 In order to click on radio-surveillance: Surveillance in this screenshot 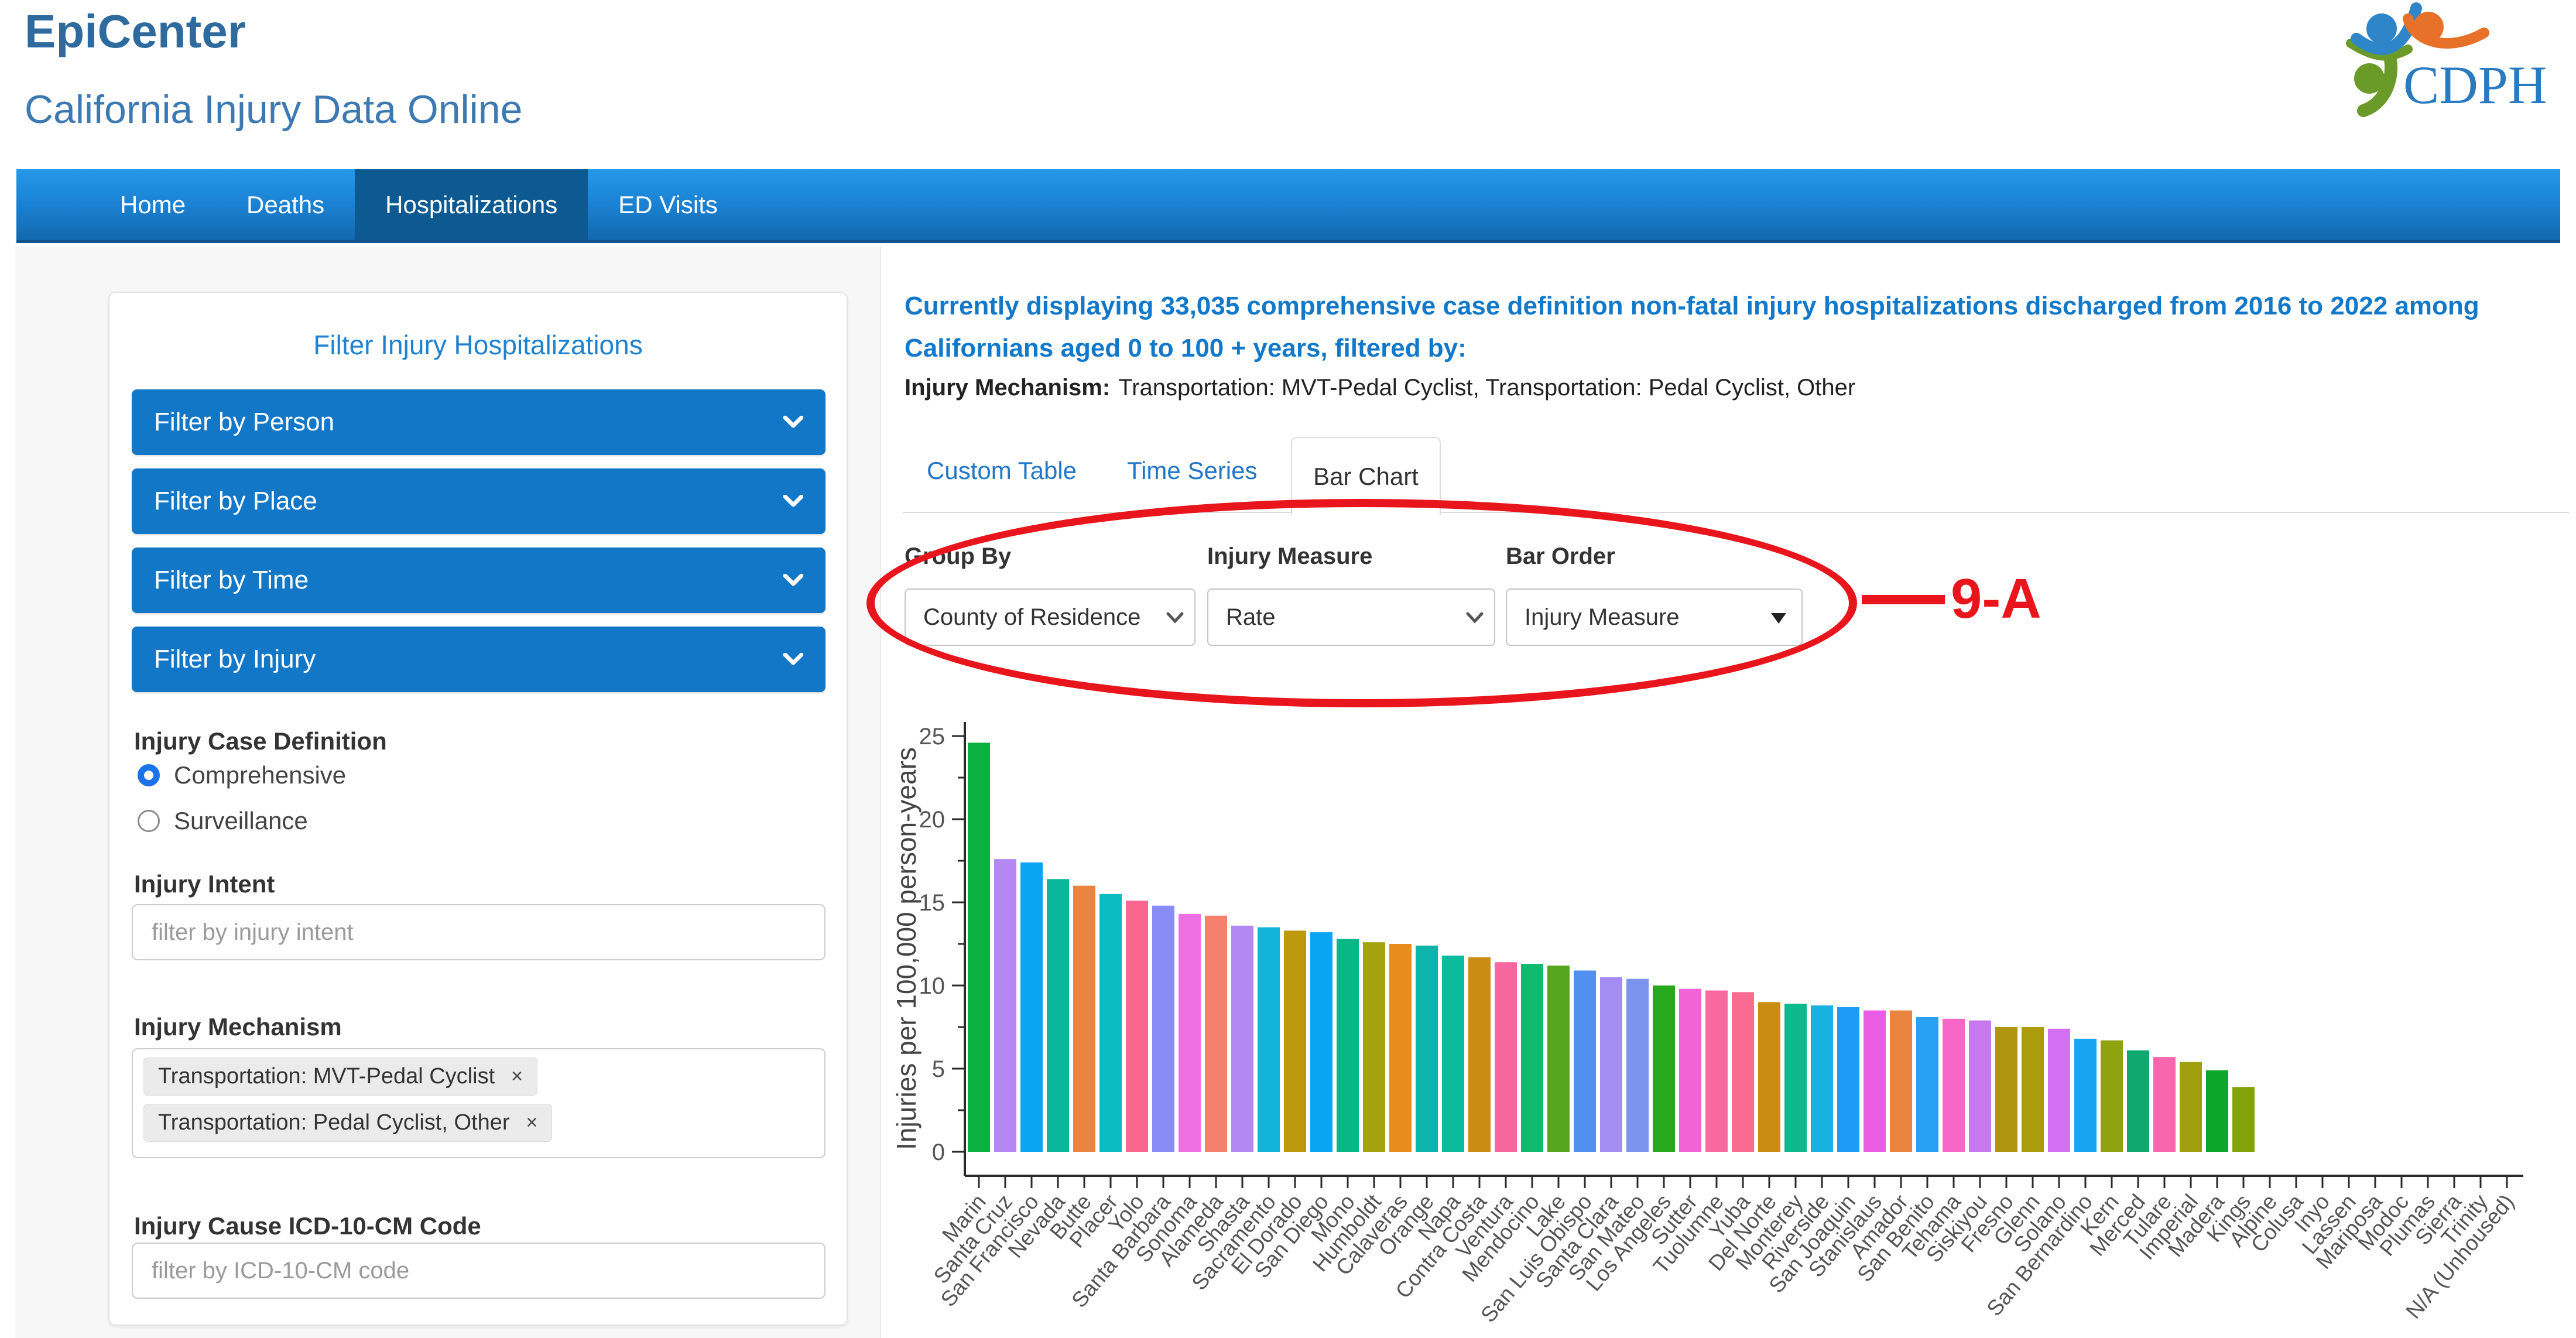, I will do `click(223, 821)`.